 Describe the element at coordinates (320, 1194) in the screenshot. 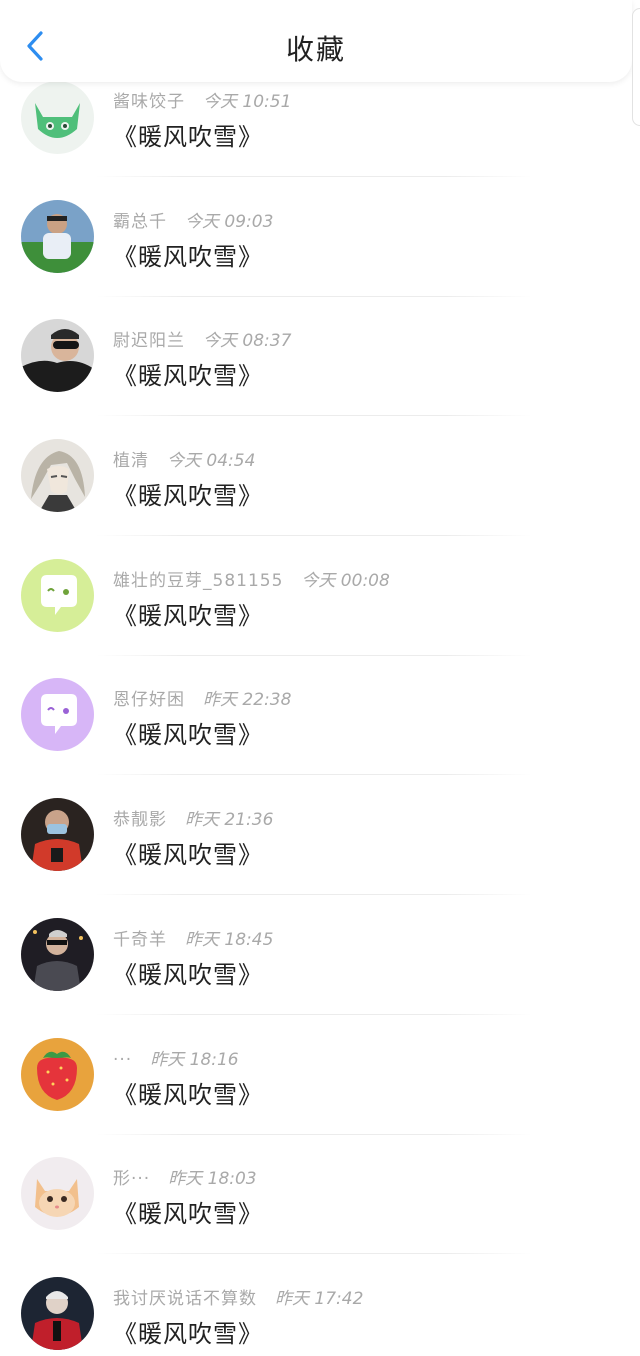

I see `list-item: 形··· 昨天 18:03 《暖风吹雪》` at that location.